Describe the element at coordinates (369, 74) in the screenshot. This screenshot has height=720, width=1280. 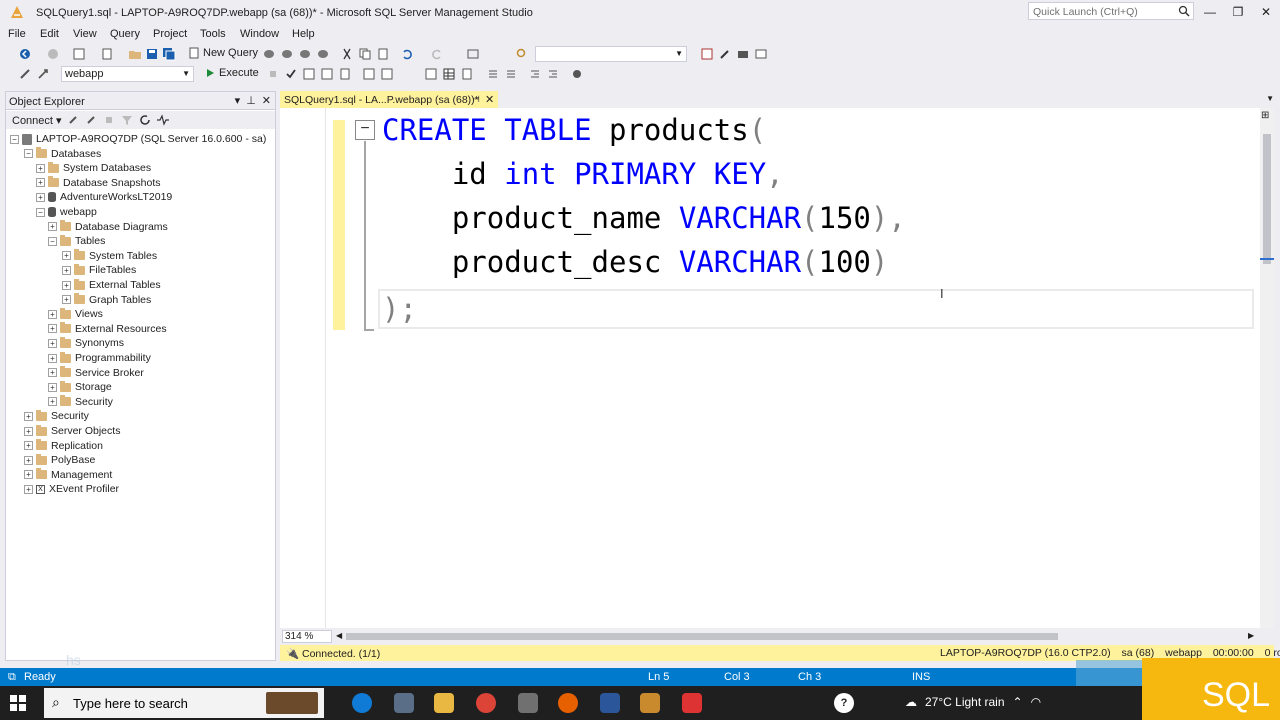
I see `include-plan-icon` at that location.